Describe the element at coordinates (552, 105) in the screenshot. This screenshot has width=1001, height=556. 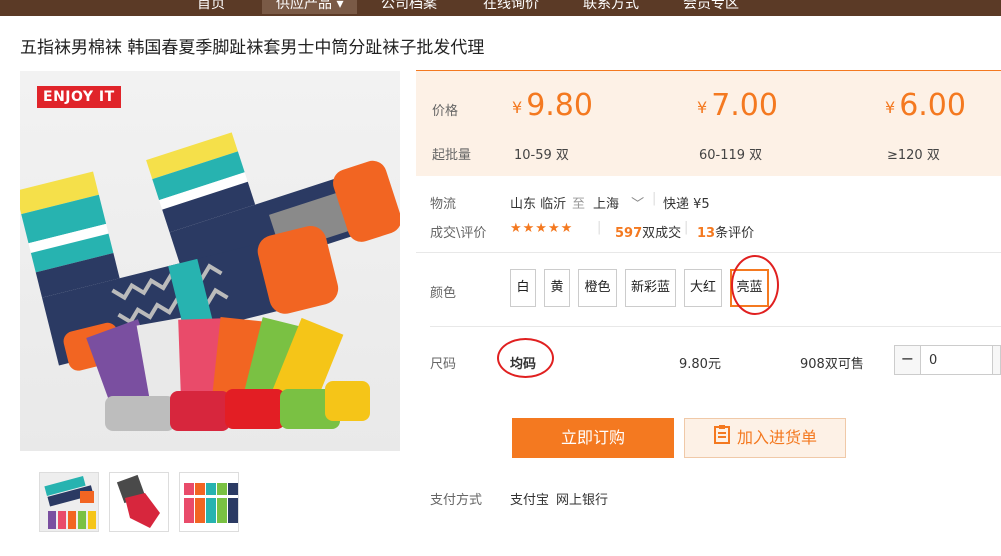
I see `price-tier-1: ¥9.80` at that location.